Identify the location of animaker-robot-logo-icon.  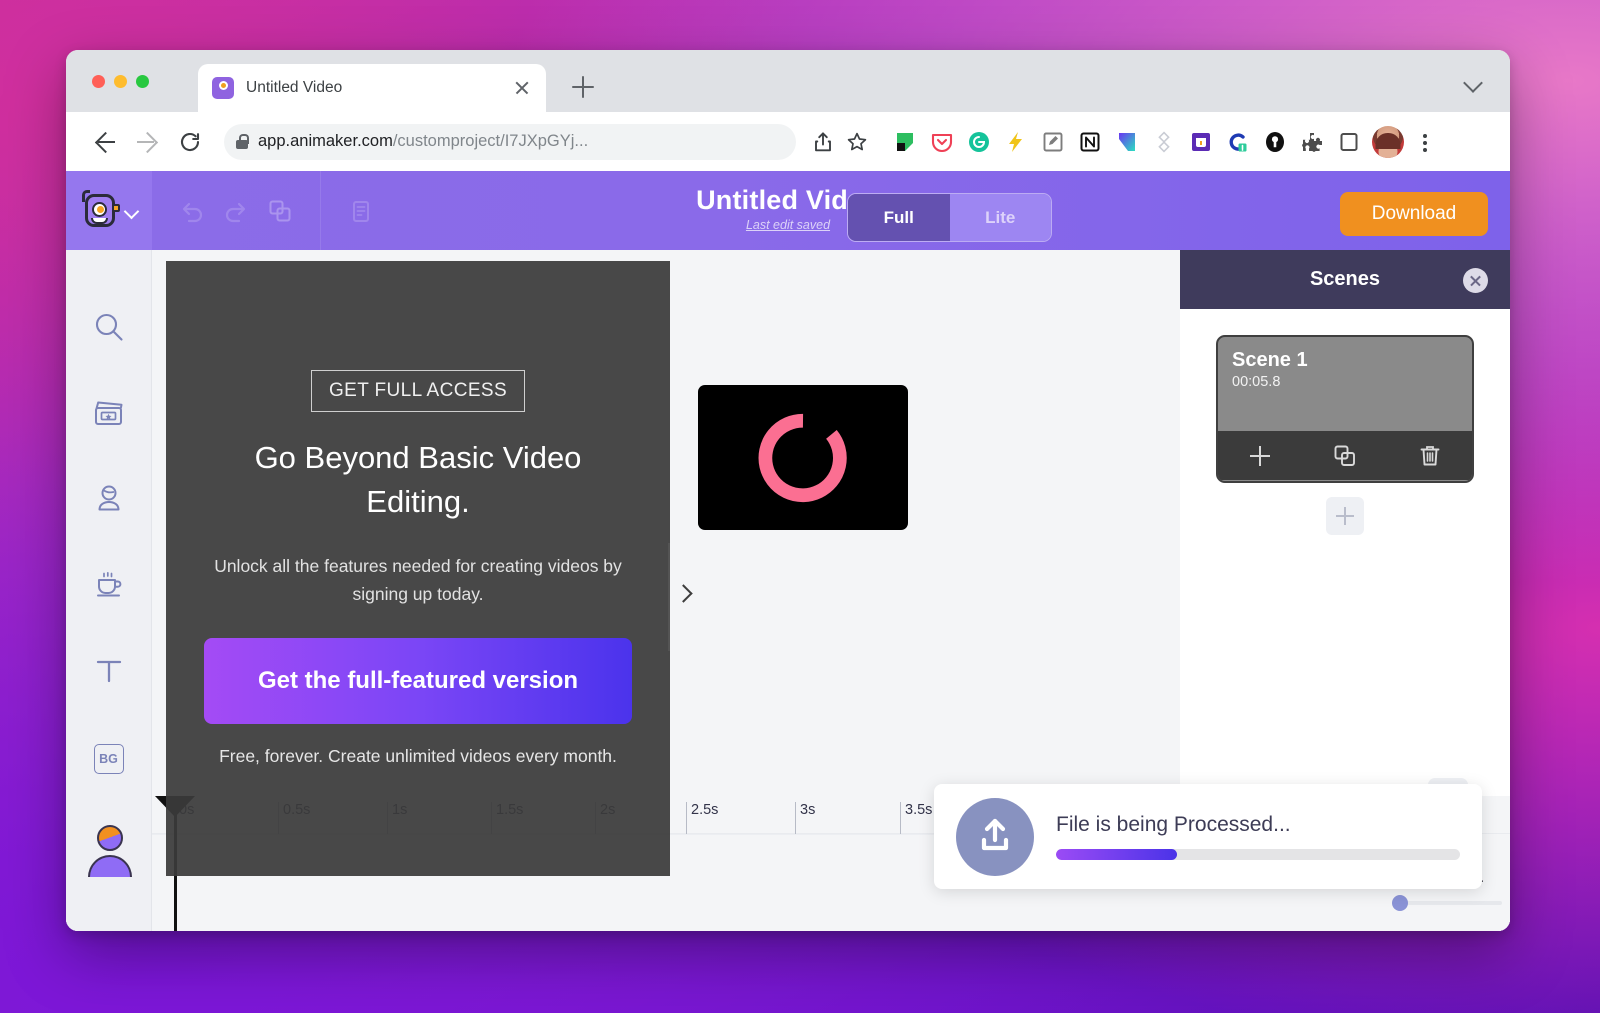
(100, 210).